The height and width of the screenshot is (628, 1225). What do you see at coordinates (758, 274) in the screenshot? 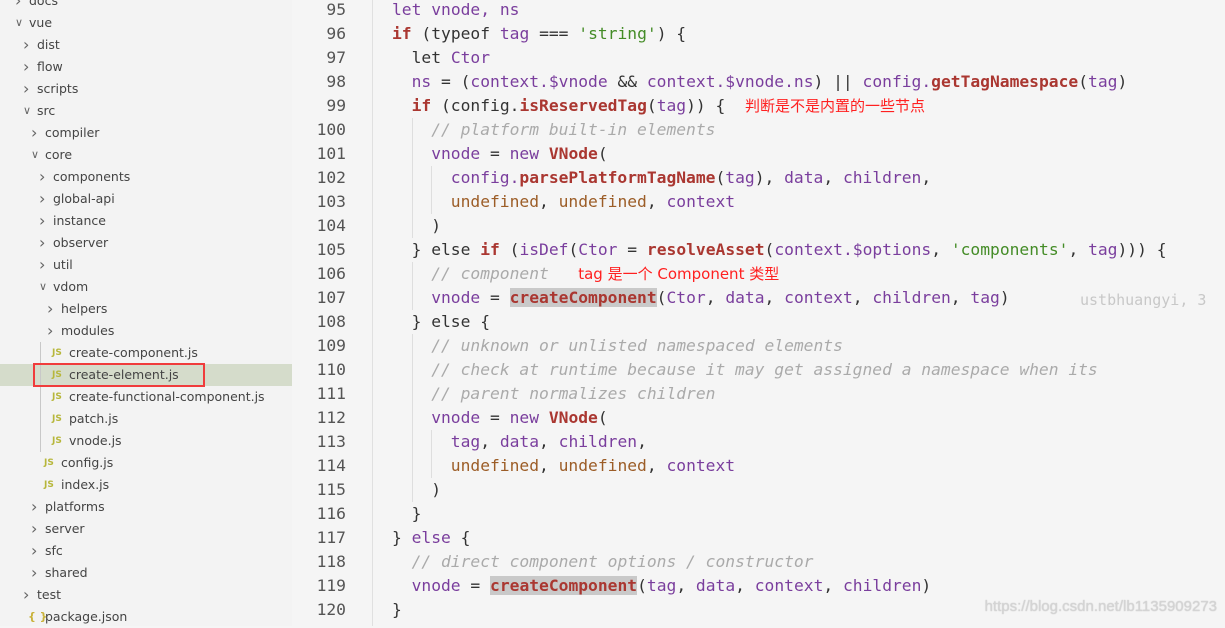
I see `code-line: 106 // component tag 是一个 Component 类型` at bounding box center [758, 274].